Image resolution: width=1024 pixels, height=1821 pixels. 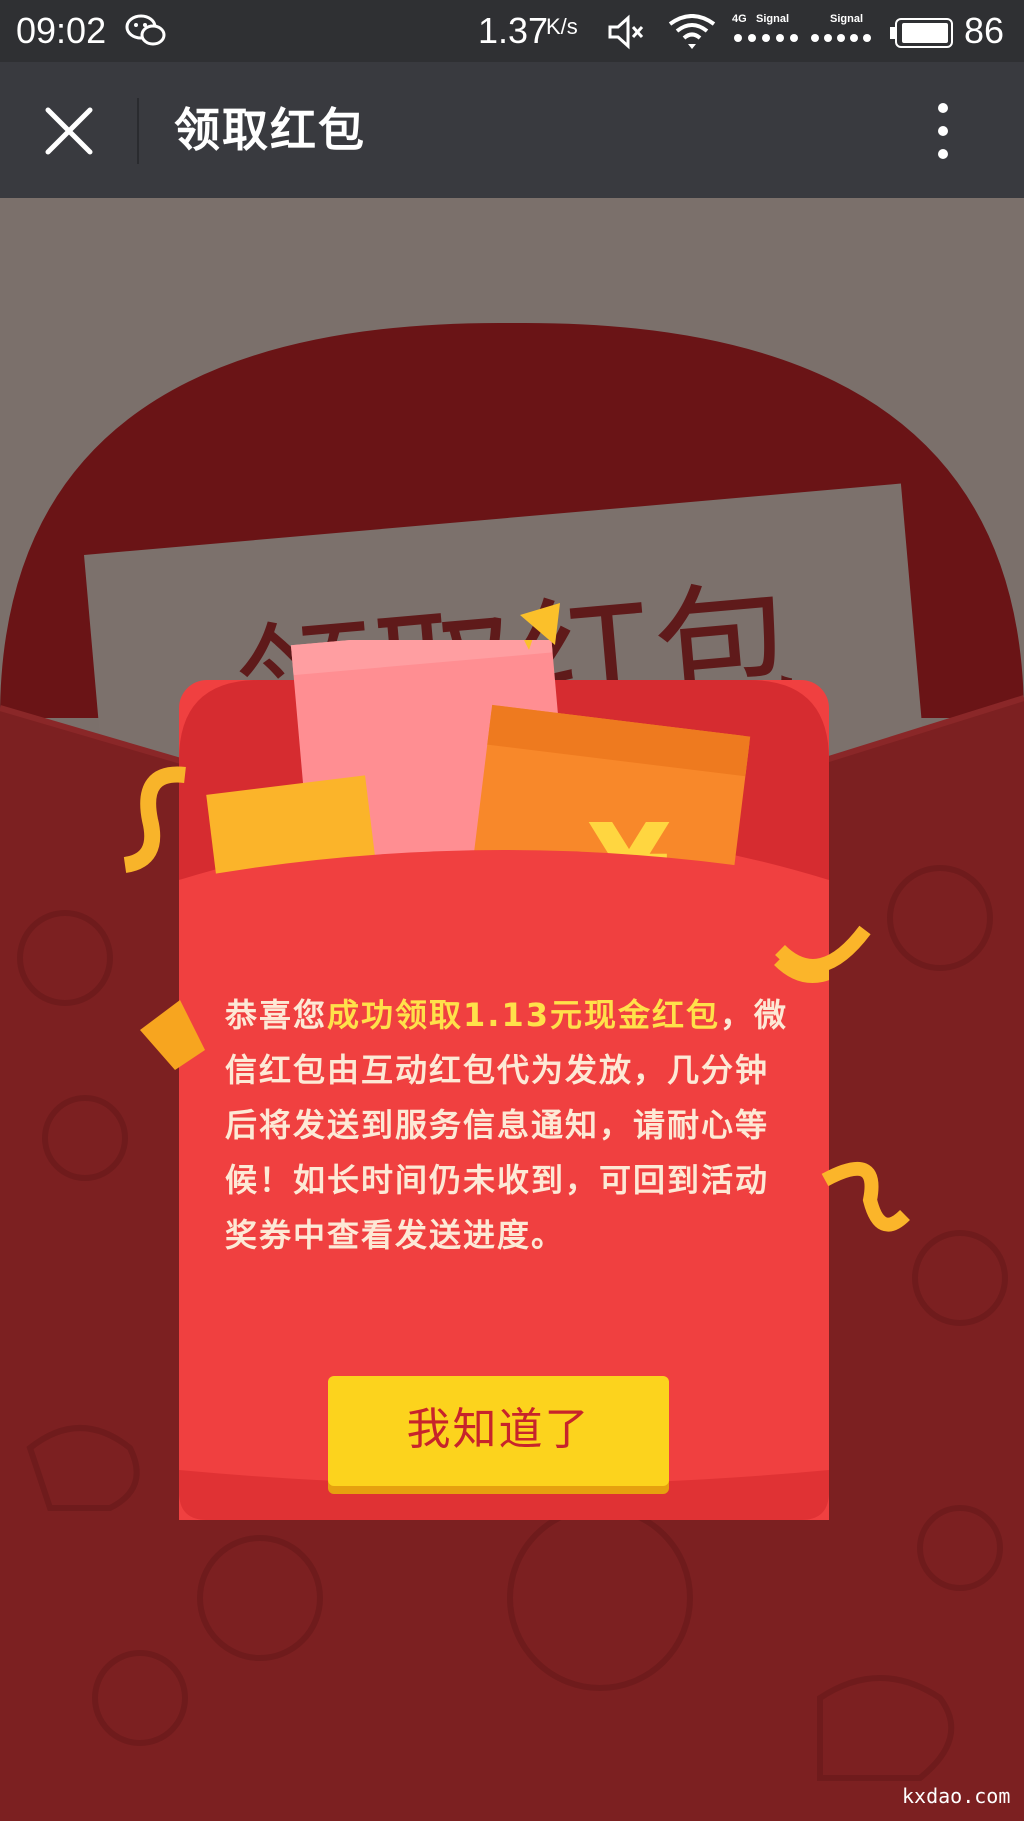 What do you see at coordinates (498, 1431) in the screenshot?
I see `ok-button: 我知道了` at bounding box center [498, 1431].